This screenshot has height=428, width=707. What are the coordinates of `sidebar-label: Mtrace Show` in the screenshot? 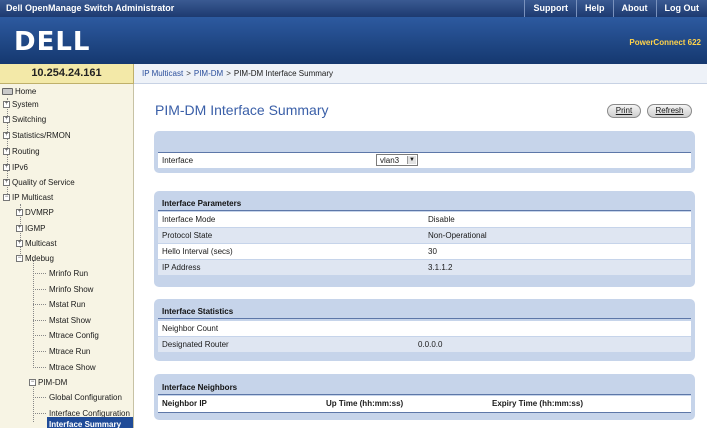 It's located at (72, 367).